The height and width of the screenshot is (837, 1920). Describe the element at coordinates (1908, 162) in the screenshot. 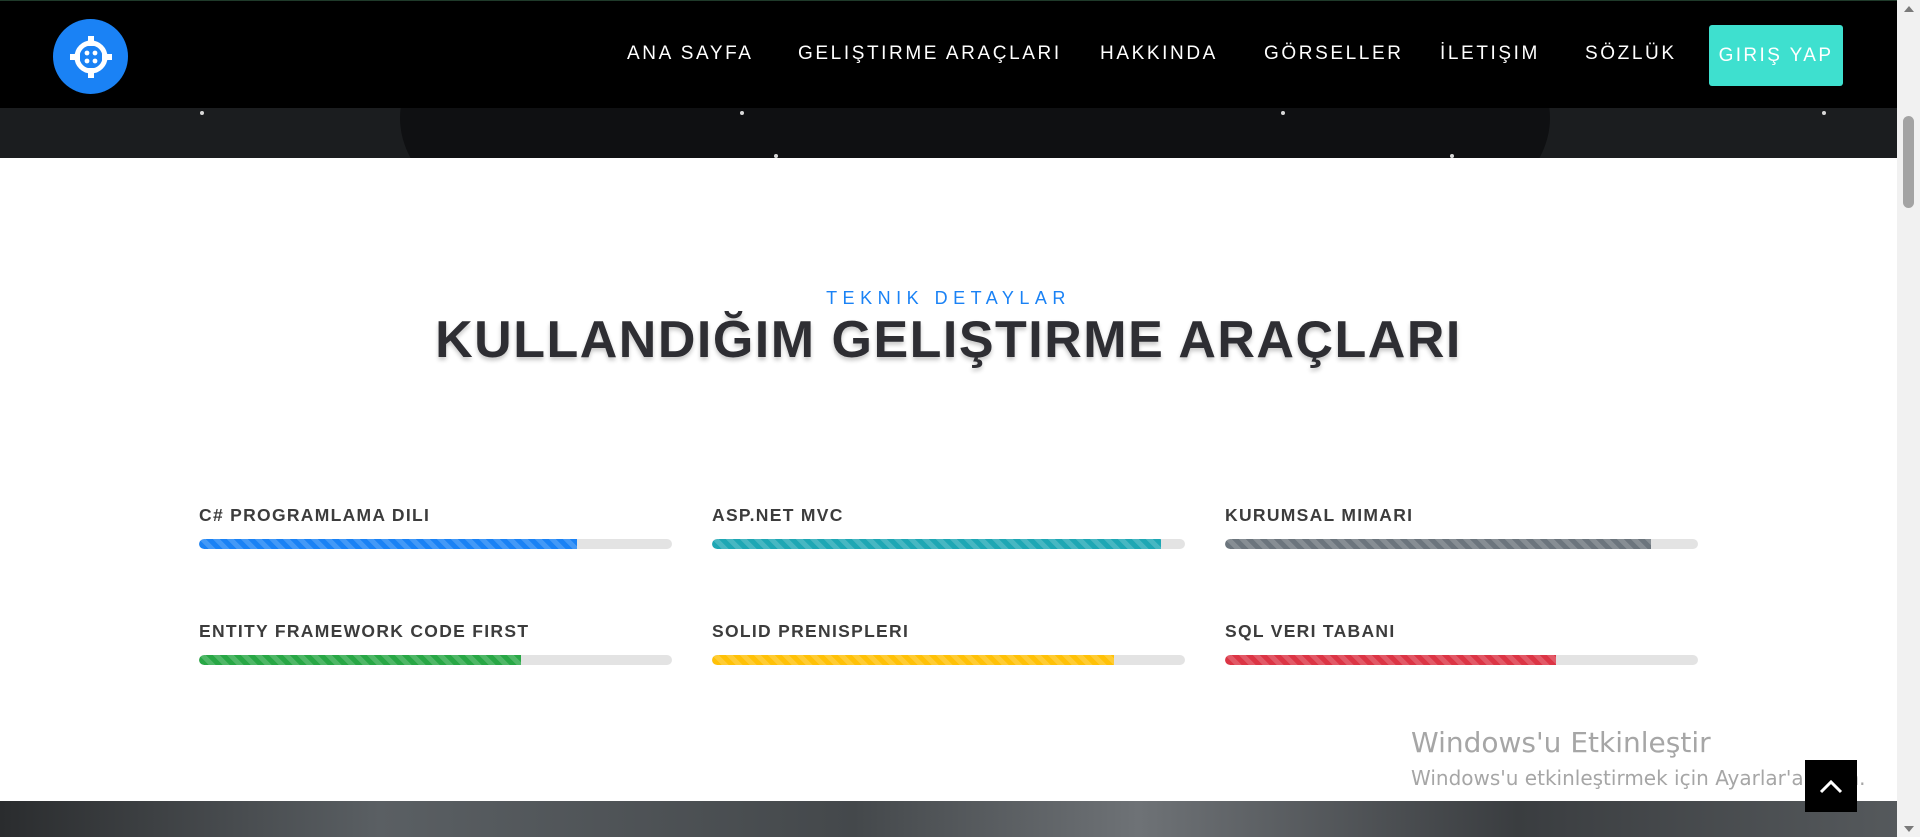

I see `scrollbar-thumb` at that location.